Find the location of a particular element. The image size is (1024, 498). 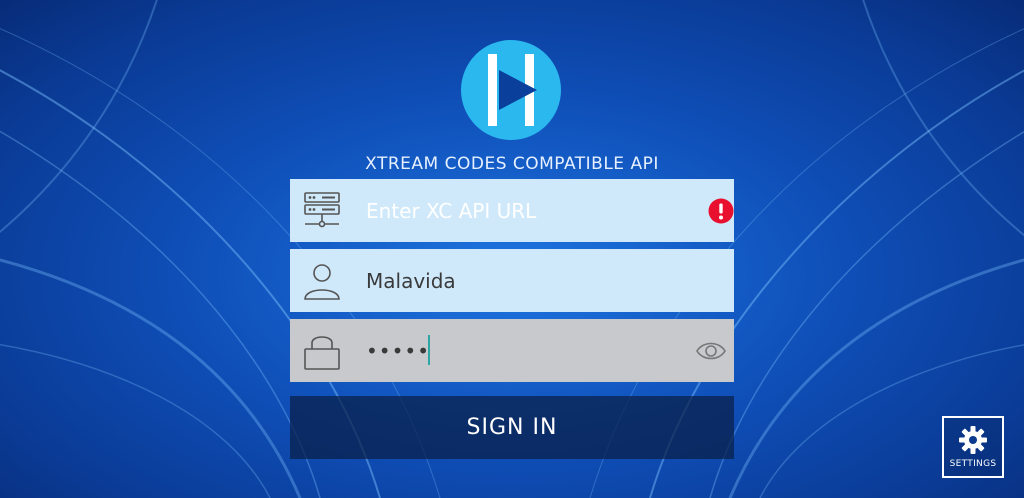

settings-button: SETTINGS is located at coordinates (973, 447).